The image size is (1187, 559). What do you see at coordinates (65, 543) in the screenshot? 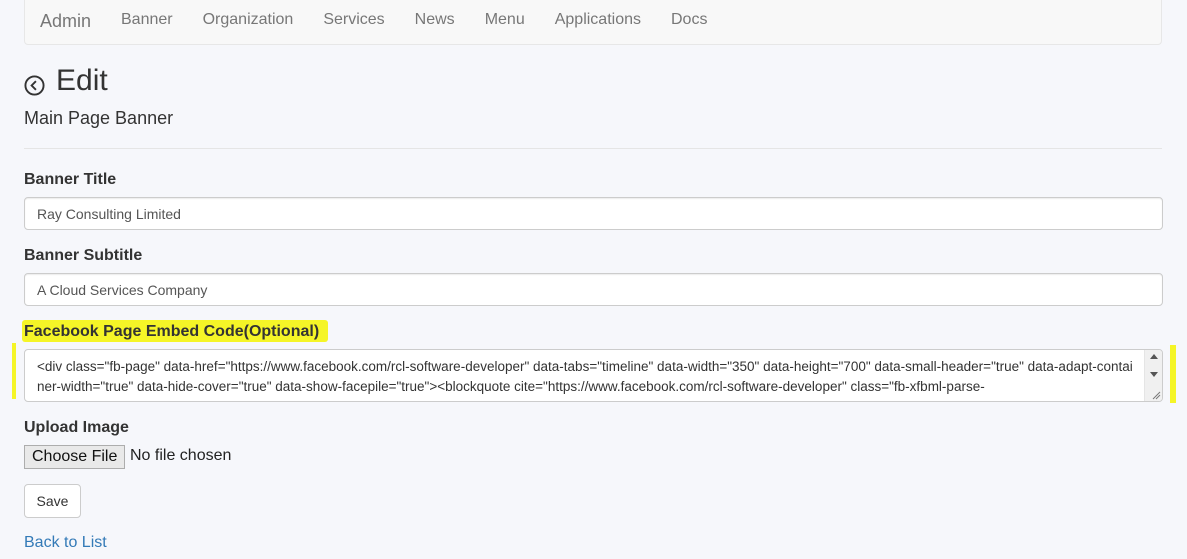
I see `back-to-list-link: Back to List` at bounding box center [65, 543].